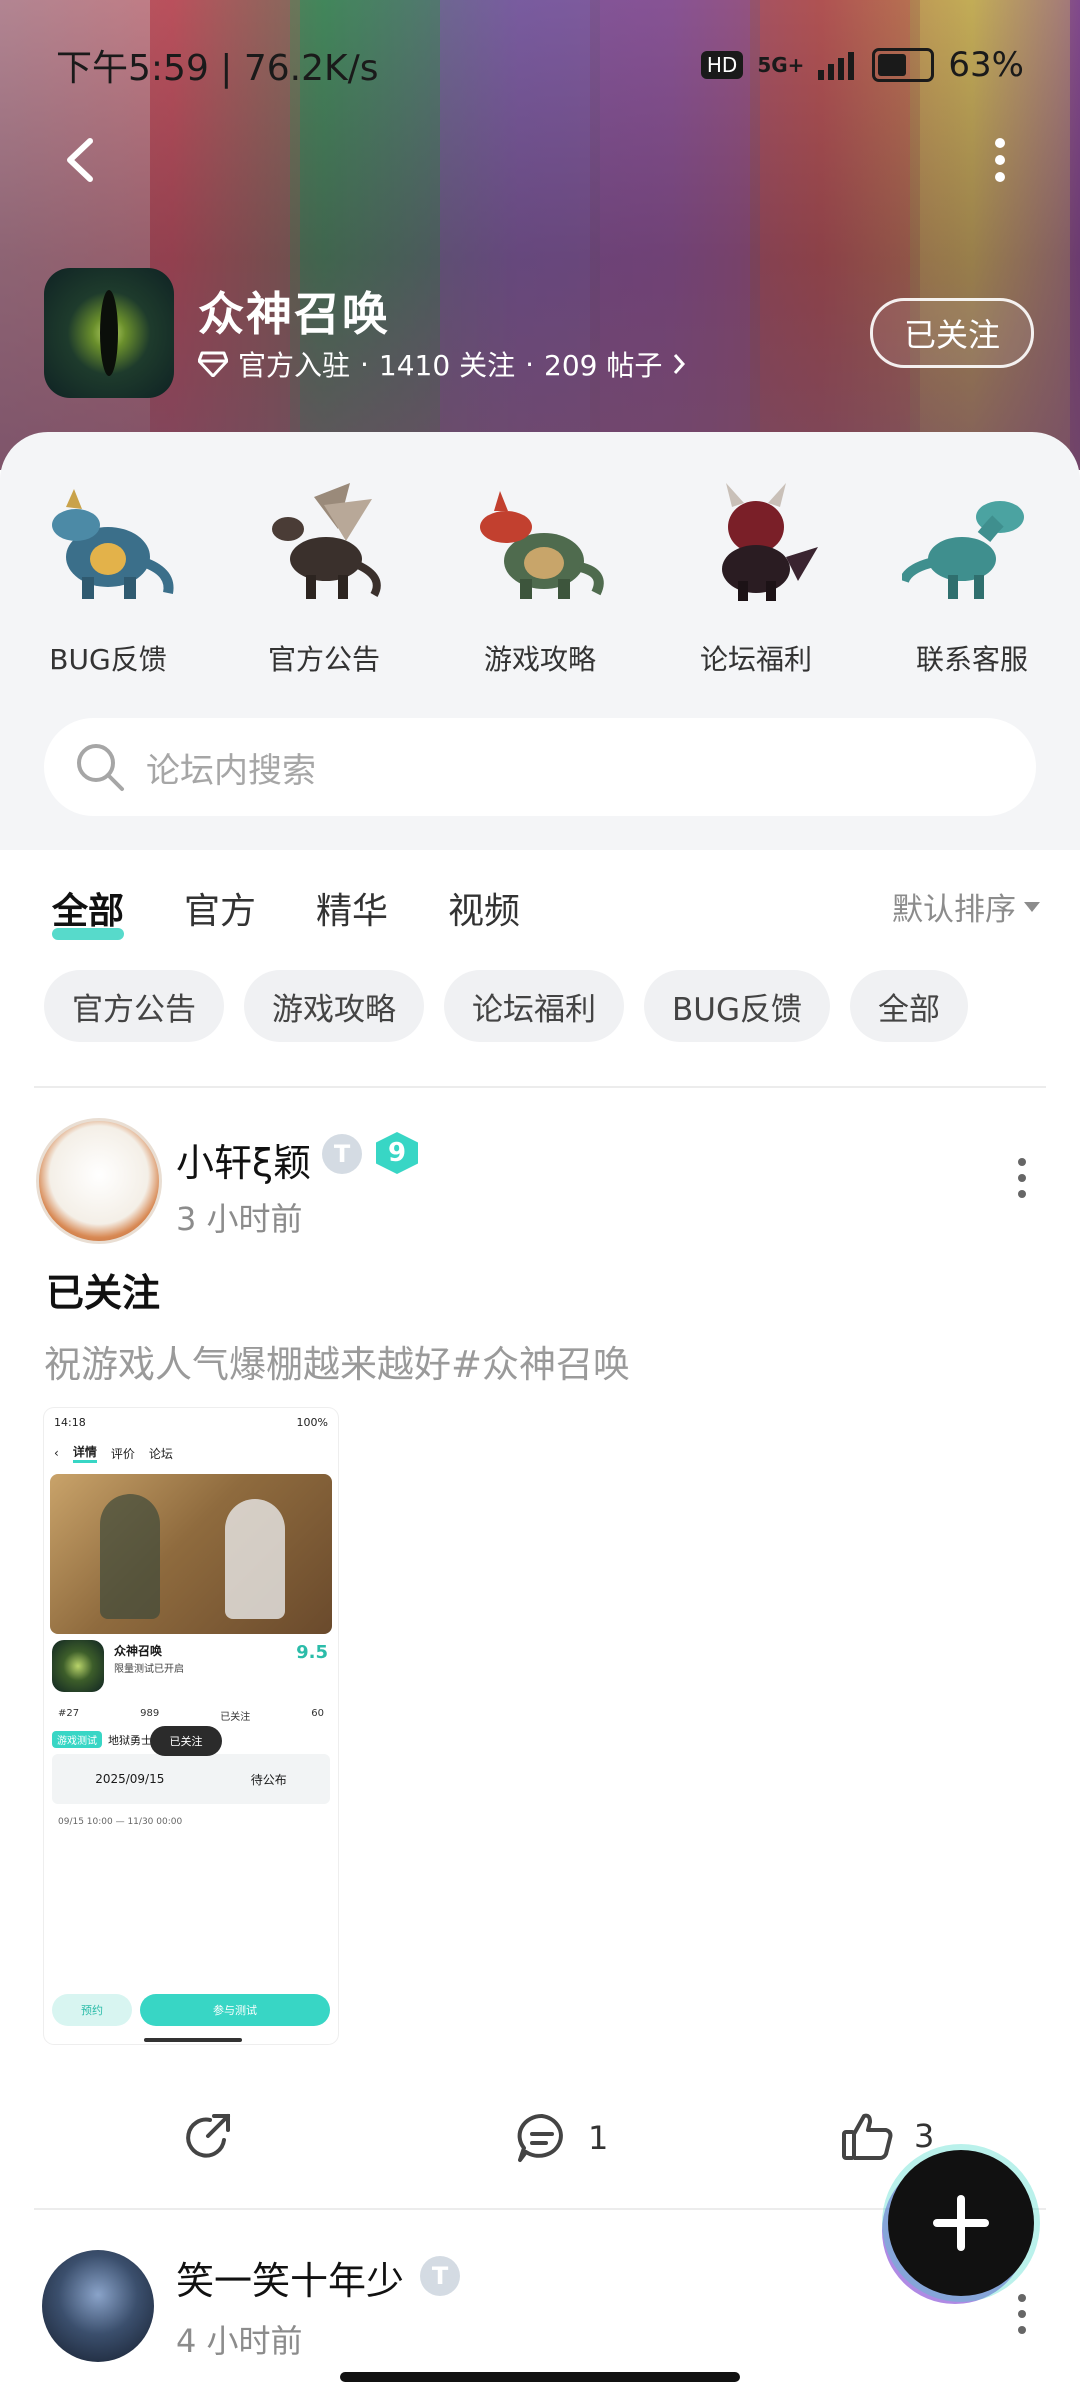  I want to click on shot-status-bar: 14:18 100%, so click(191, 1422).